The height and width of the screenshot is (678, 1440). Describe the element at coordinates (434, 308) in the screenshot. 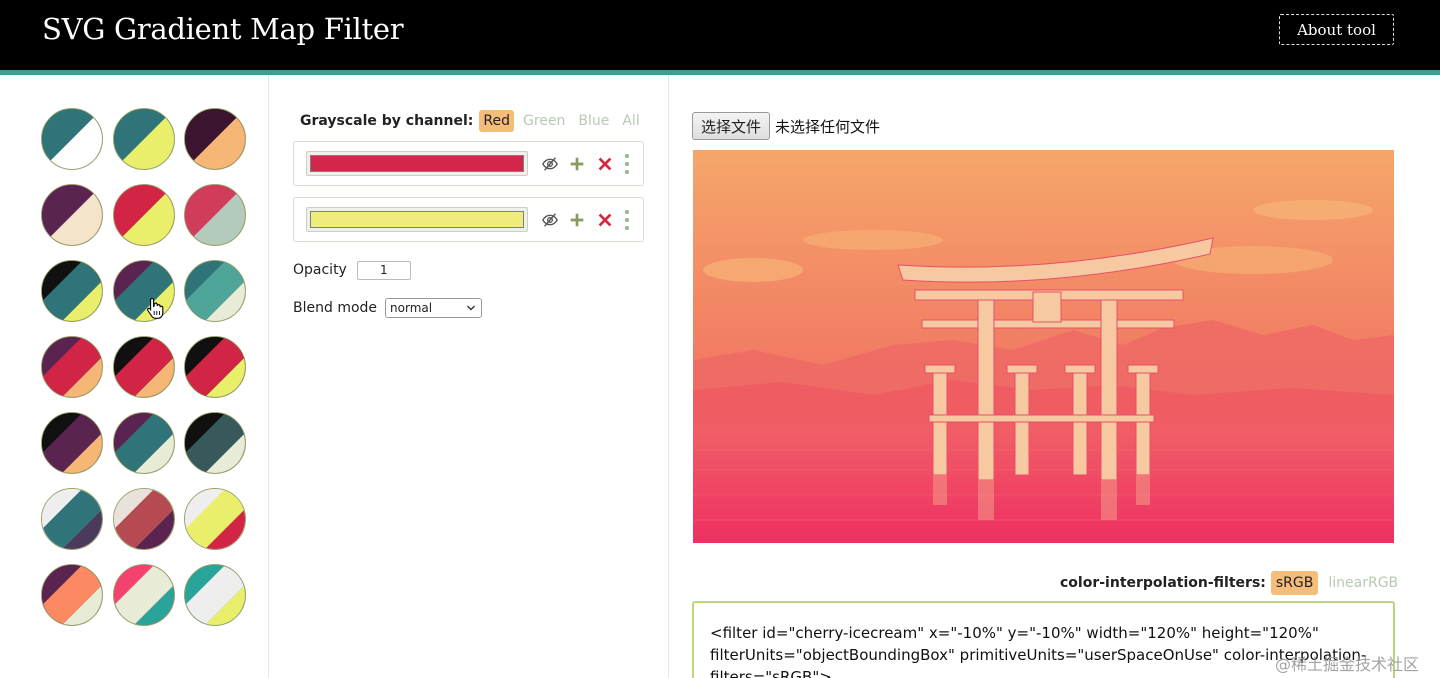

I see `blend-mode-select: normal` at that location.